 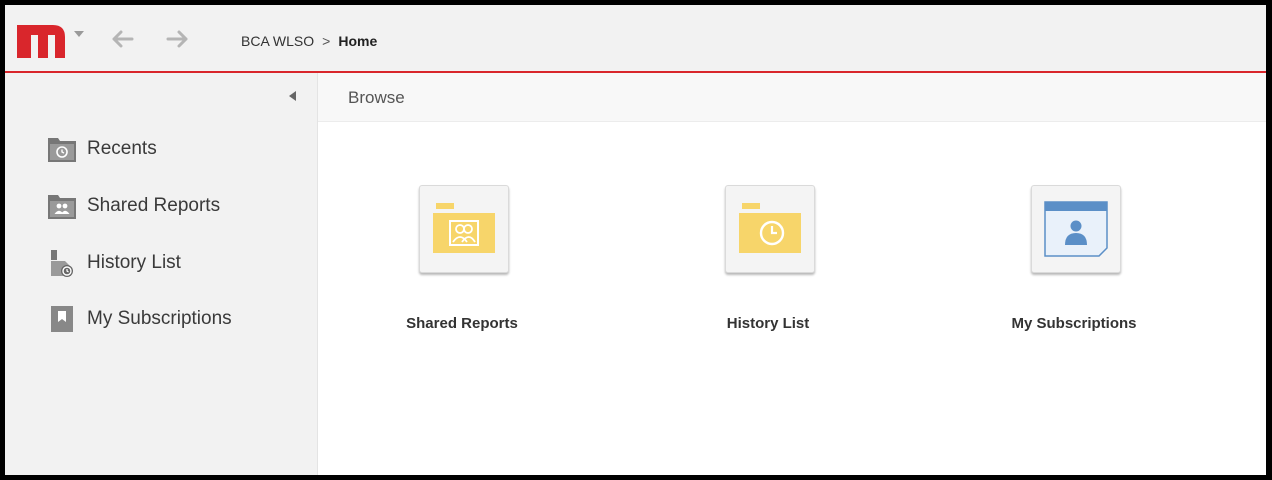 I want to click on browse-header: Browse, so click(x=792, y=97).